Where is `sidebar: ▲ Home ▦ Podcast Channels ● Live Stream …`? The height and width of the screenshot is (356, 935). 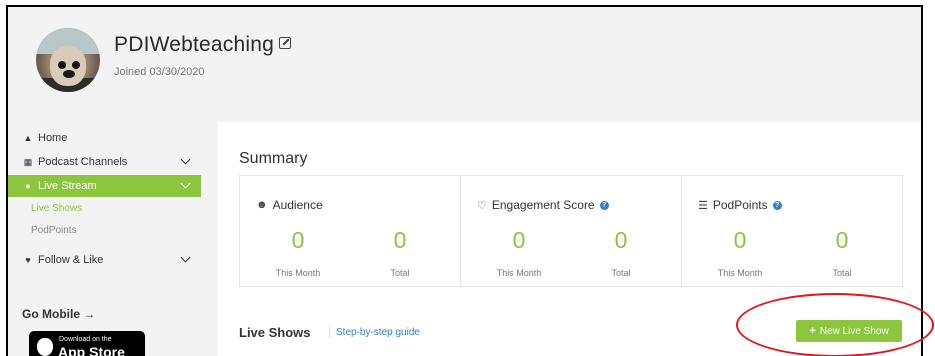 sidebar: ▲ Home ▦ Podcast Channels ● Live Stream … is located at coordinates (110, 235).